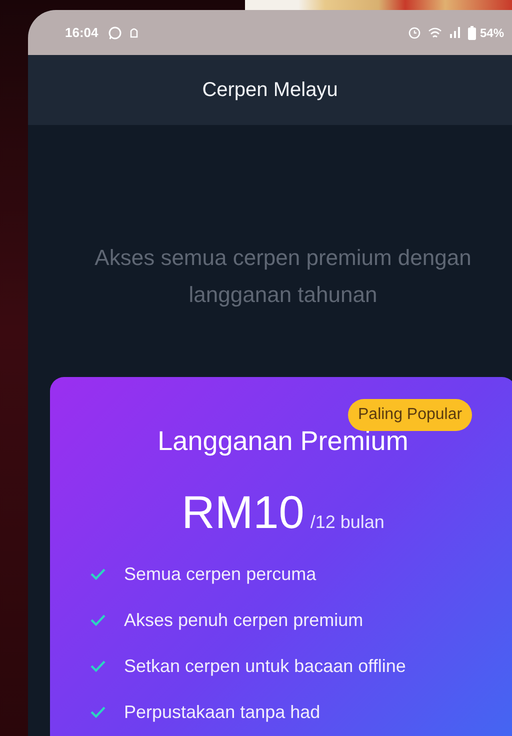 The height and width of the screenshot is (736, 512). What do you see at coordinates (410, 415) in the screenshot?
I see `popular-badge: Paling Popular` at bounding box center [410, 415].